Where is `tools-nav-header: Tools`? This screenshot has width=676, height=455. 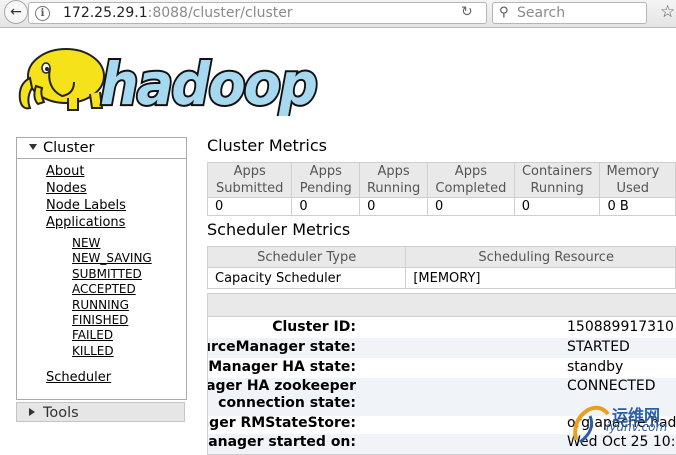 tools-nav-header: Tools is located at coordinates (100, 412).